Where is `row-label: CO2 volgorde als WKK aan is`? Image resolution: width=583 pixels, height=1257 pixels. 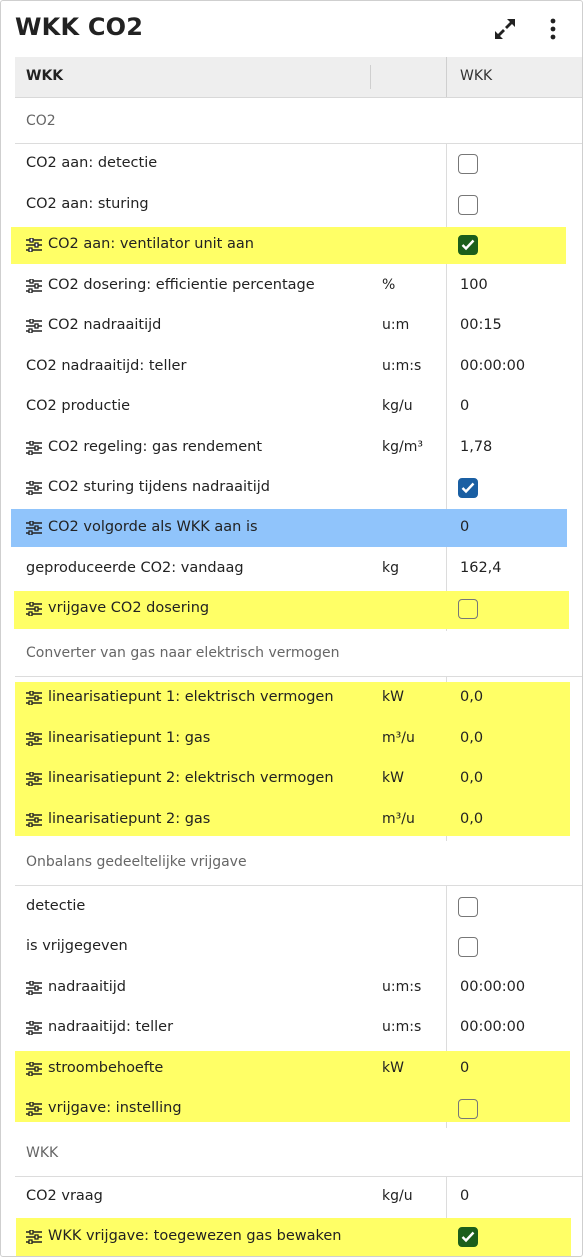 row-label: CO2 volgorde als WKK aan is is located at coordinates (153, 527).